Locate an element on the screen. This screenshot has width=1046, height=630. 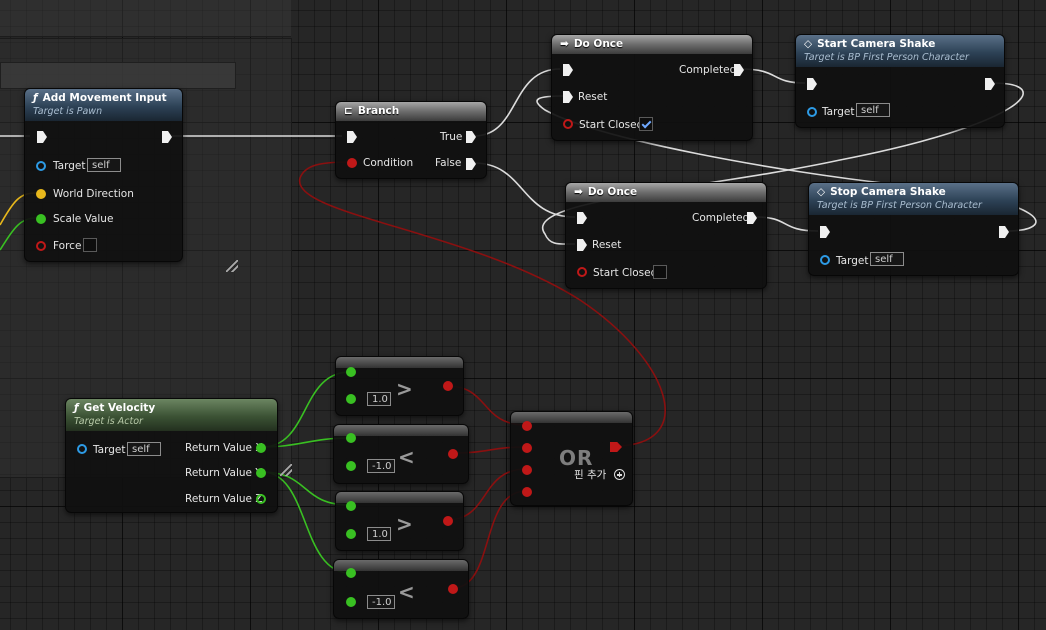
branch-false-pin is located at coordinates (471, 164).